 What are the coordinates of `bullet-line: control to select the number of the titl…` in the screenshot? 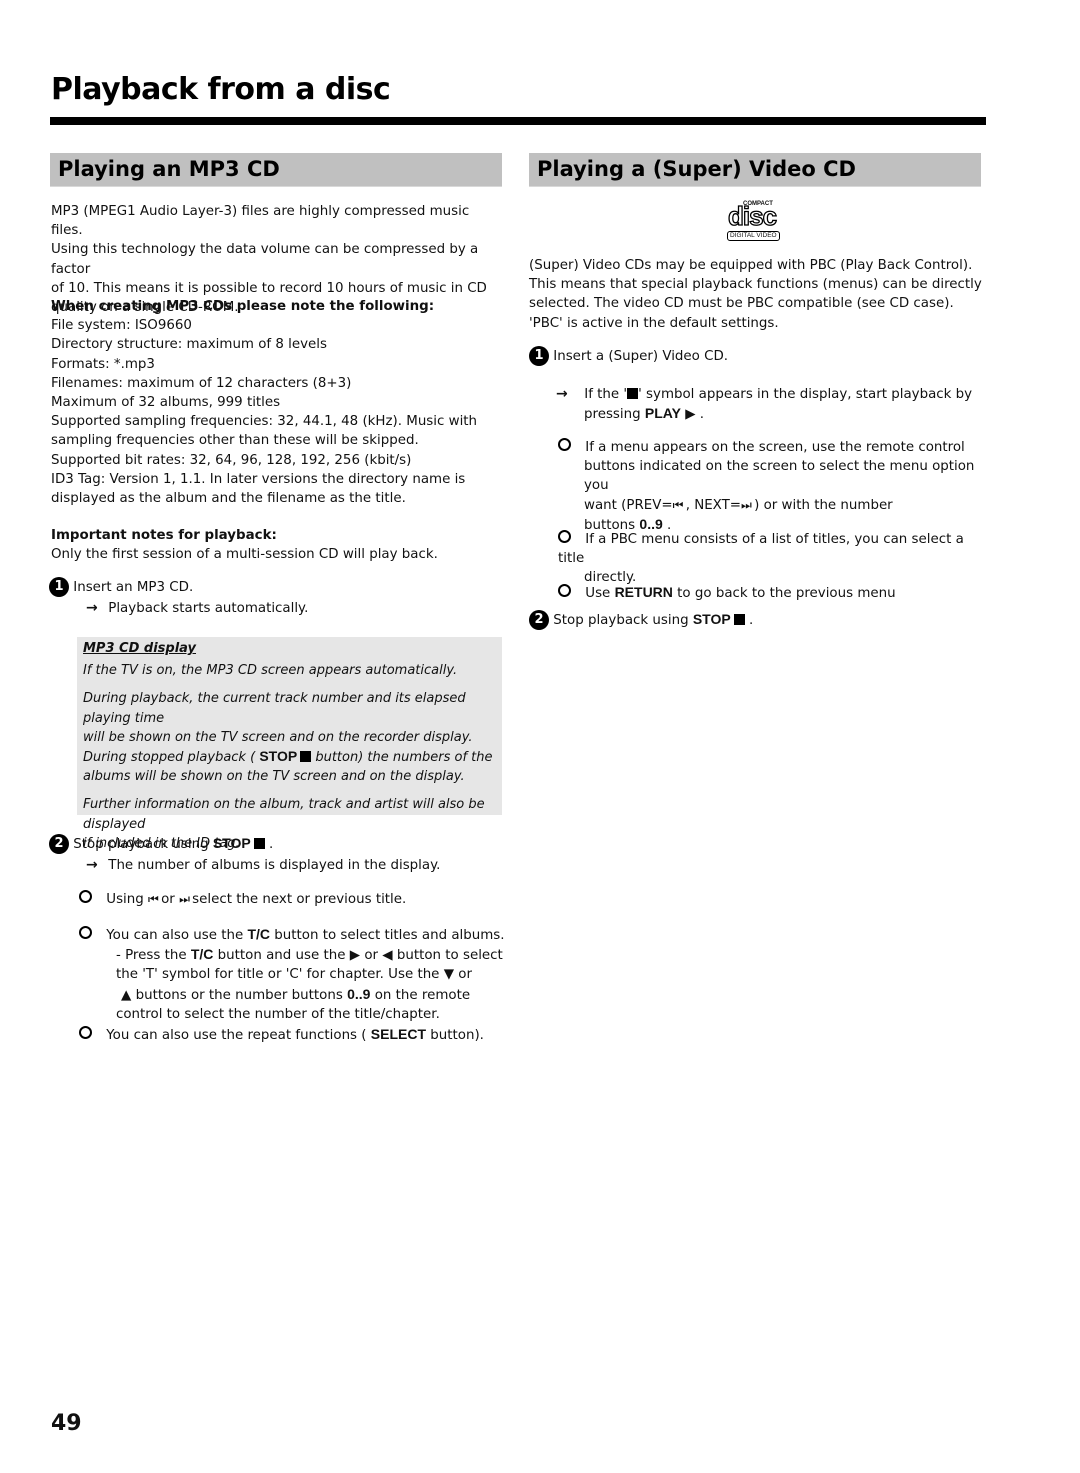 It's located at (278, 1014).